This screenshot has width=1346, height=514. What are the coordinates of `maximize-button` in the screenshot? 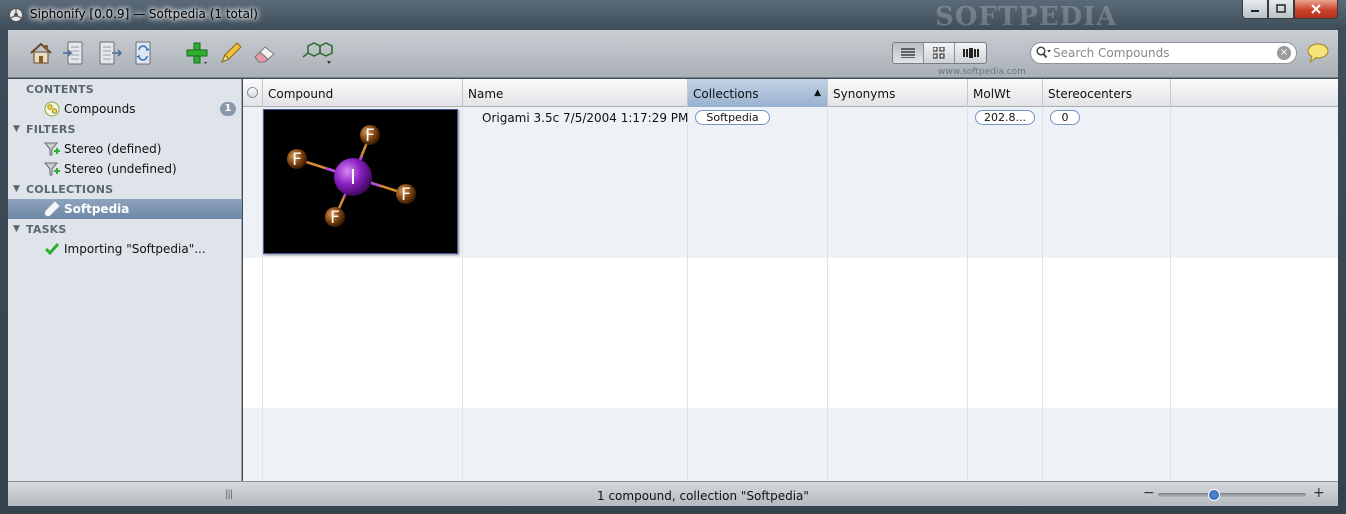 It's located at (1281, 9).